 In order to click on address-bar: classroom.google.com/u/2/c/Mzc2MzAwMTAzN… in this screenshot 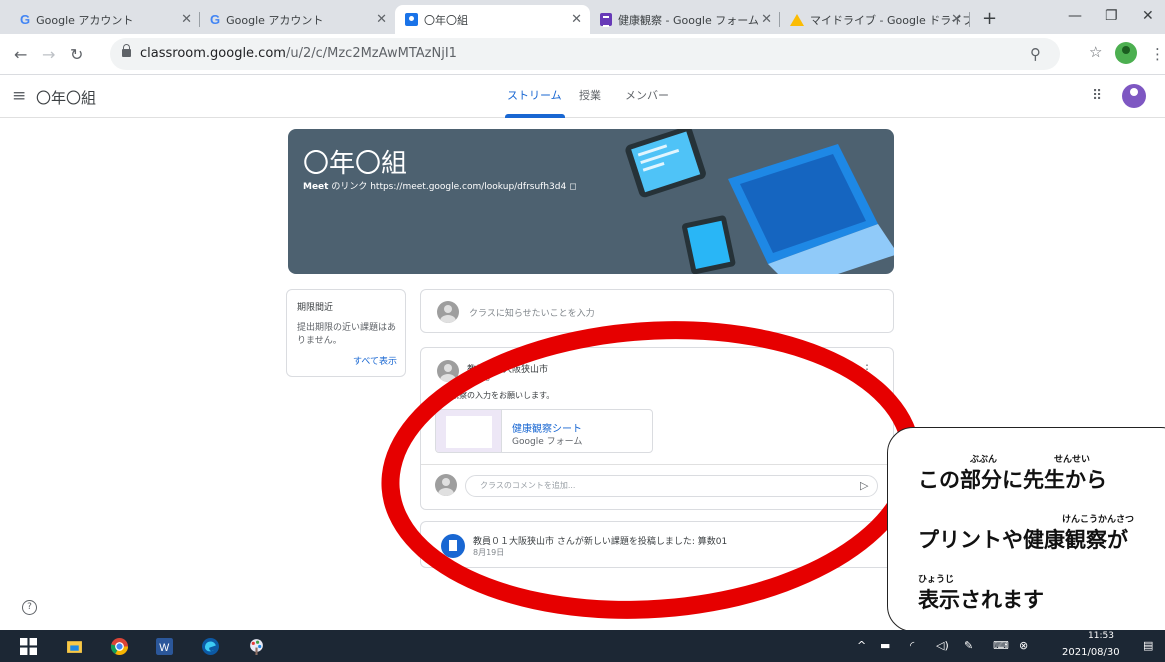, I will do `click(585, 54)`.